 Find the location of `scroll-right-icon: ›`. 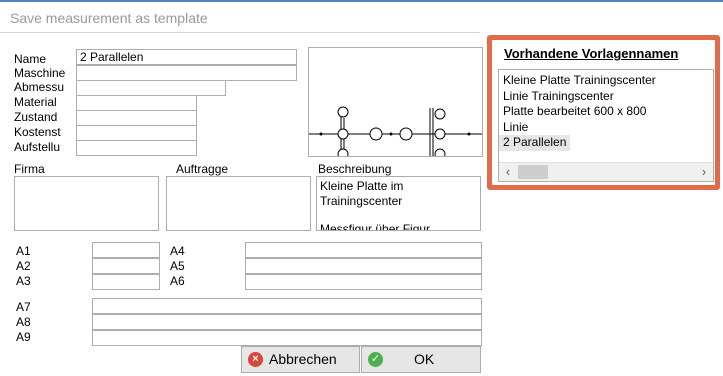

scroll-right-icon: › is located at coordinates (704, 172).